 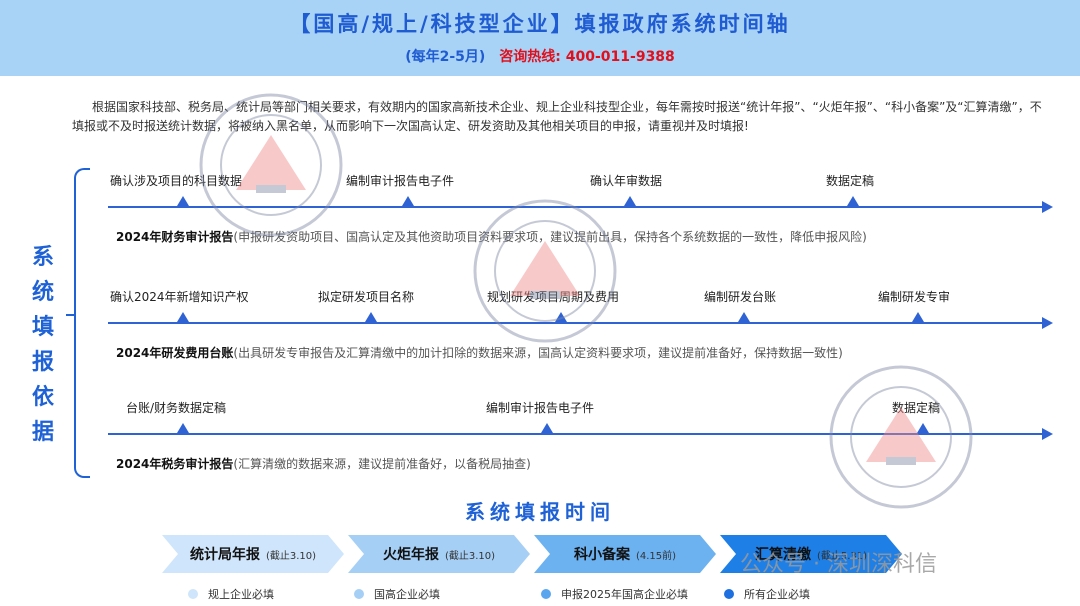 I want to click on timeline1-desc-title: 2024年财务审计报告, so click(x=175, y=237).